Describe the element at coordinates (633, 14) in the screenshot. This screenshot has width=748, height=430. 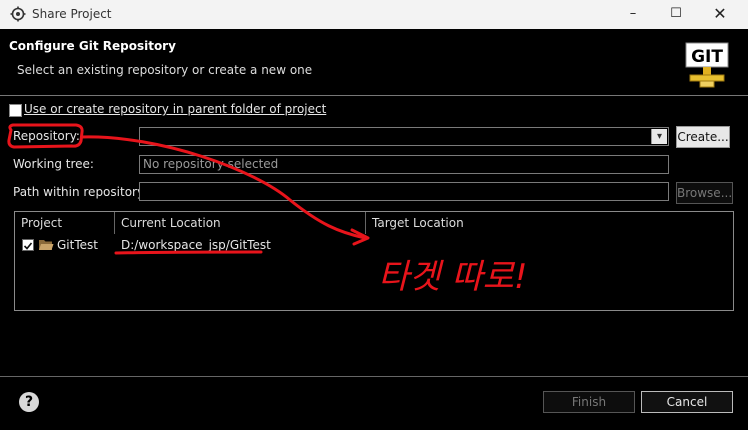
I see `minimize-button: –` at that location.